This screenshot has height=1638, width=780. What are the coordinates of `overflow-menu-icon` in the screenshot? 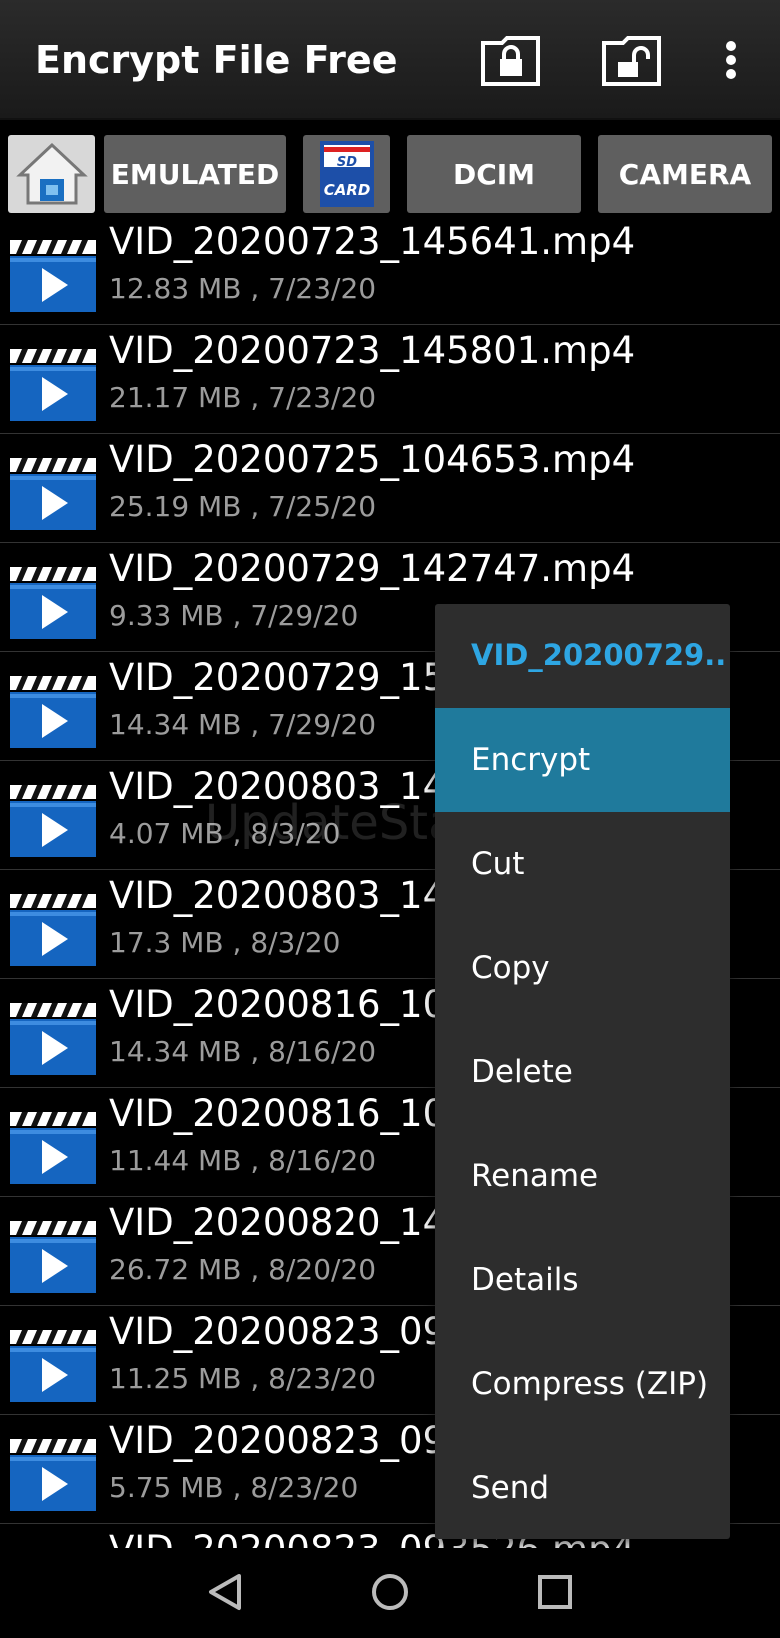 It's located at (731, 62).